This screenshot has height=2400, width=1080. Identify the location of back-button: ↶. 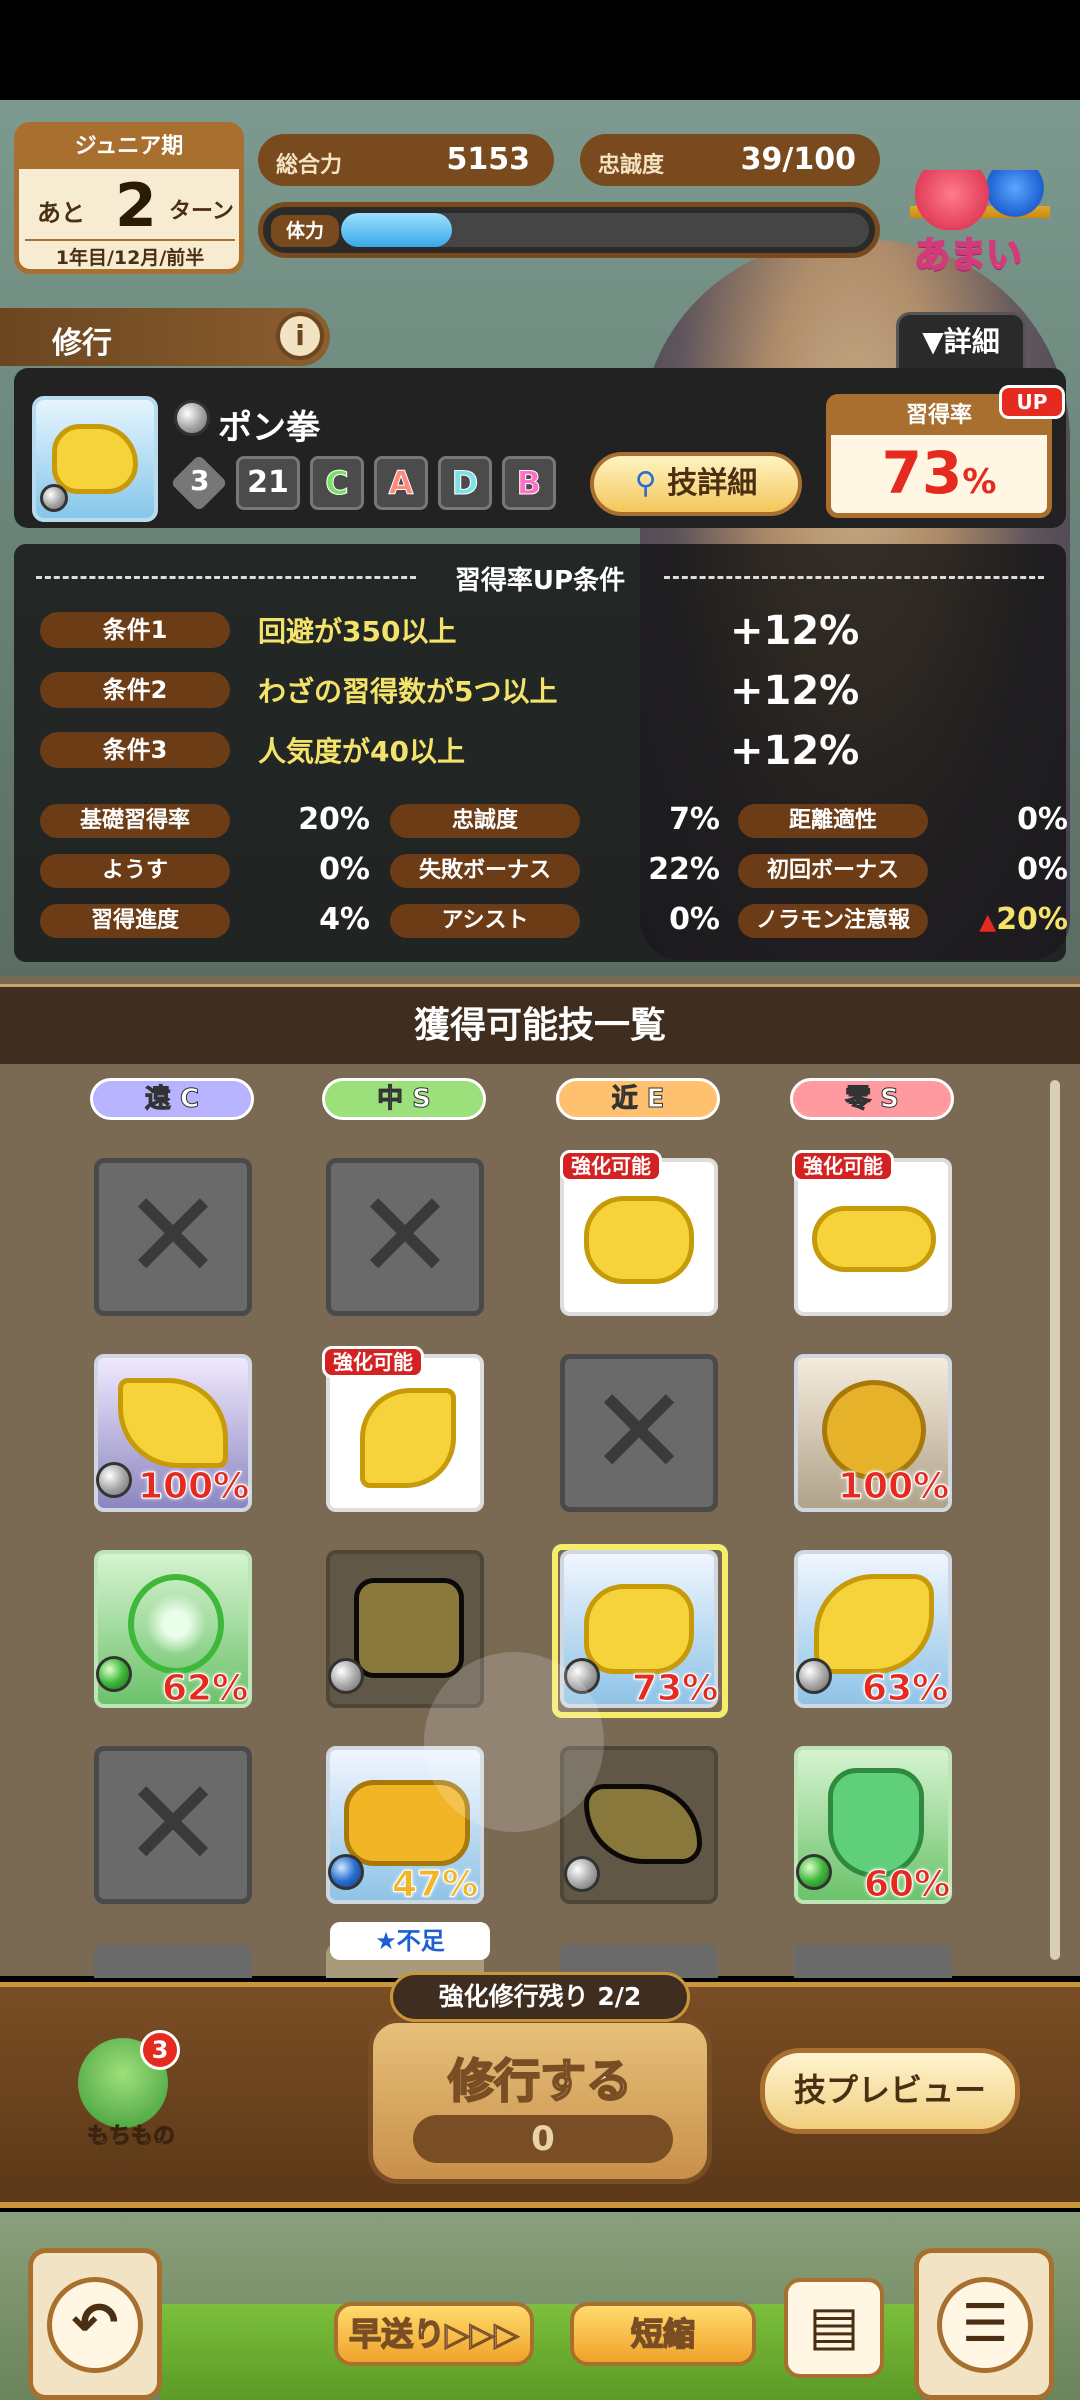
(95, 2324).